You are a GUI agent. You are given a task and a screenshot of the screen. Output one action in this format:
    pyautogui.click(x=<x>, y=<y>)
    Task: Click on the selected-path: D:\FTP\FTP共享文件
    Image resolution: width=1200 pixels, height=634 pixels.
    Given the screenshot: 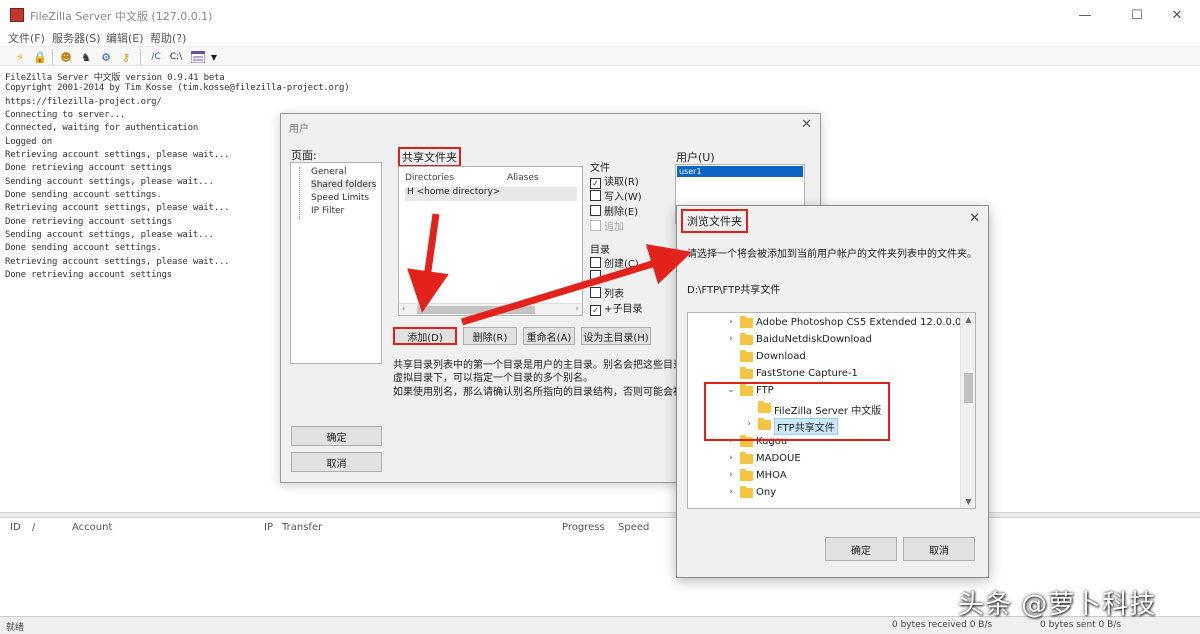 What is the action you would take?
    pyautogui.click(x=734, y=290)
    